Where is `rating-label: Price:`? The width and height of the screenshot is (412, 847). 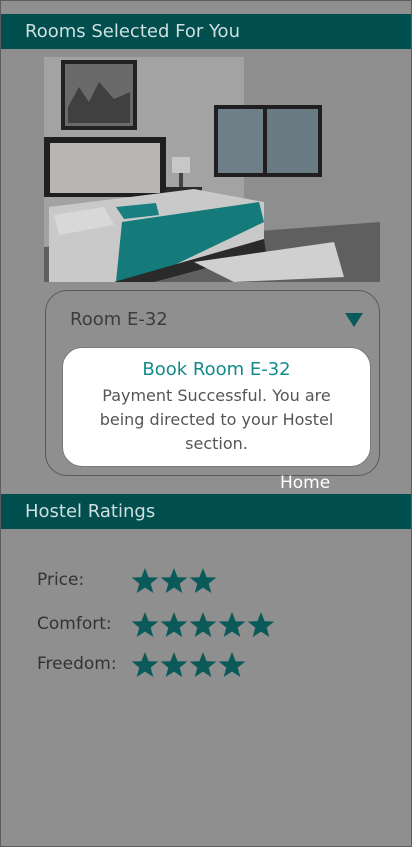
rating-label: Price: is located at coordinates (61, 580).